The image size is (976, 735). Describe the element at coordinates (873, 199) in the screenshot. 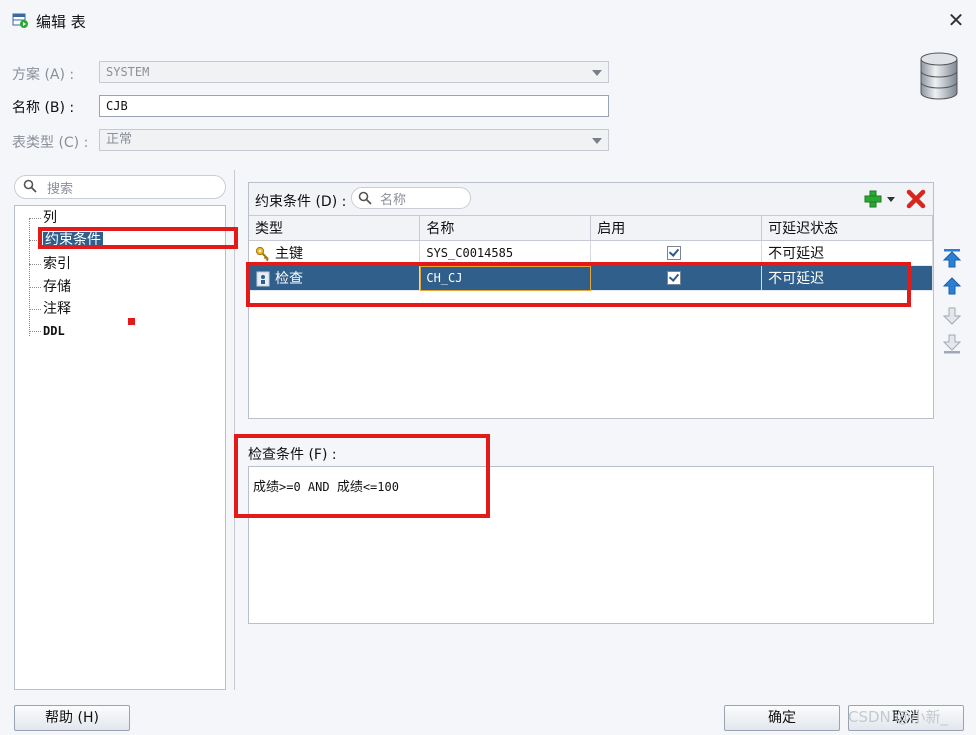

I see `add-icon` at that location.